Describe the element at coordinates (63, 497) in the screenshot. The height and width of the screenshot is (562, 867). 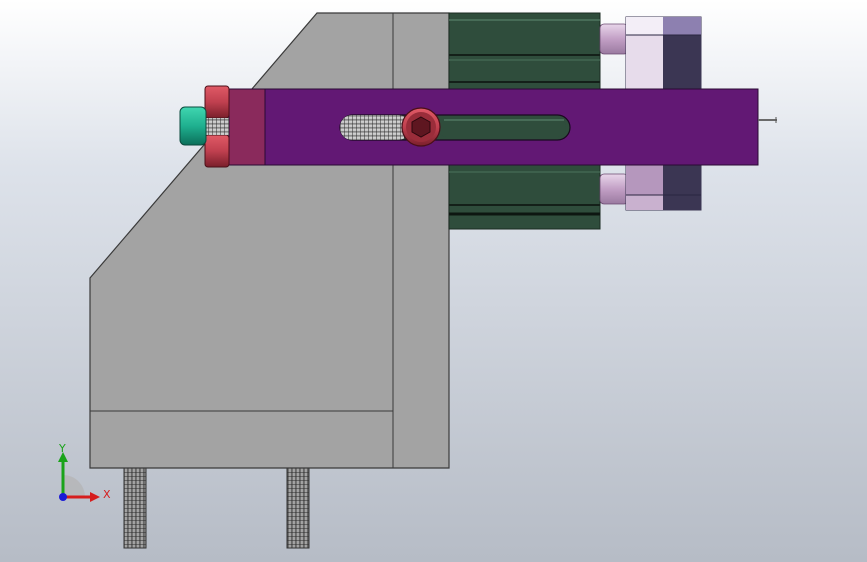
I see `z-axis-dot` at that location.